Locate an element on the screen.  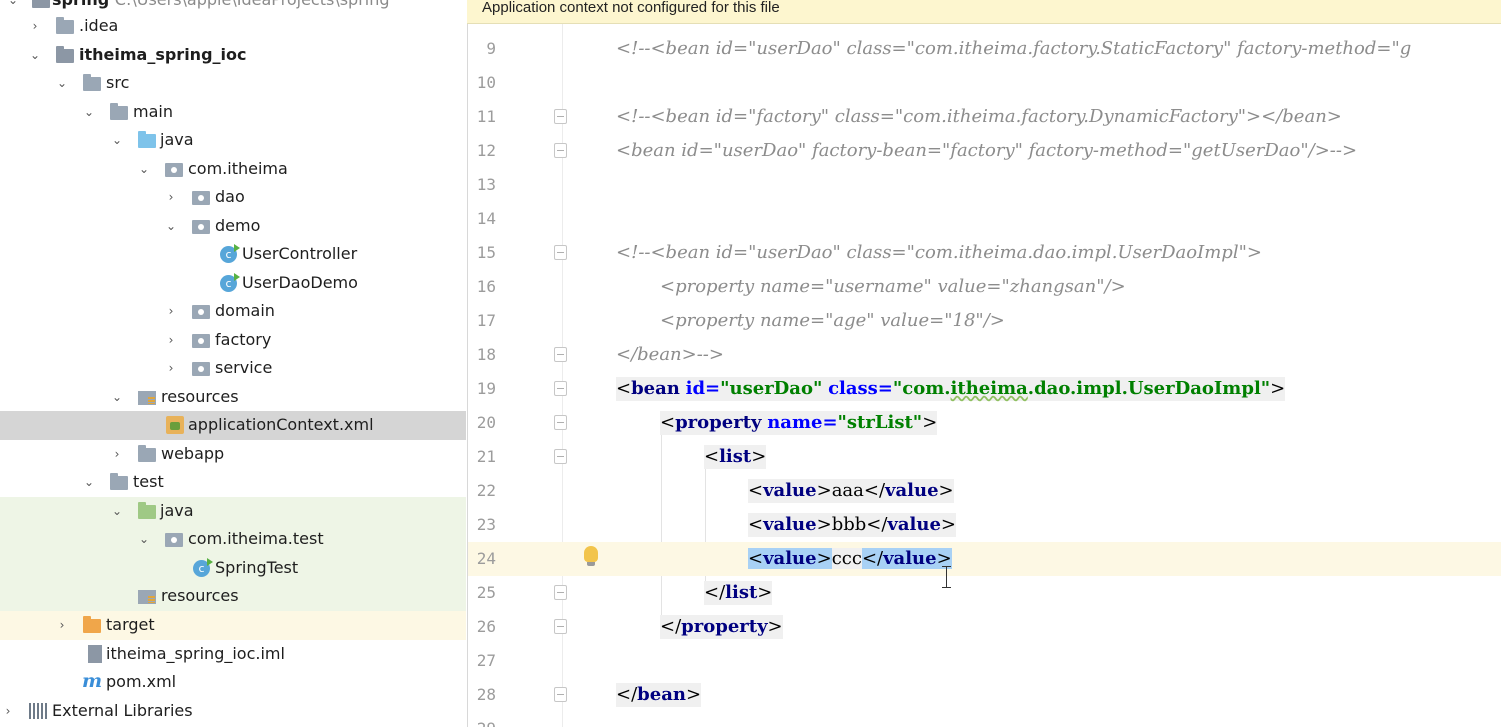
tree-item-service: › service is located at coordinates (233, 368).